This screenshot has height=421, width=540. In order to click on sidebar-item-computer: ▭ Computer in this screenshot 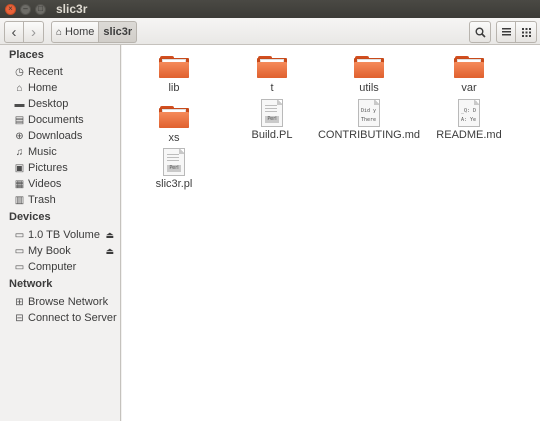, I will do `click(66, 267)`.